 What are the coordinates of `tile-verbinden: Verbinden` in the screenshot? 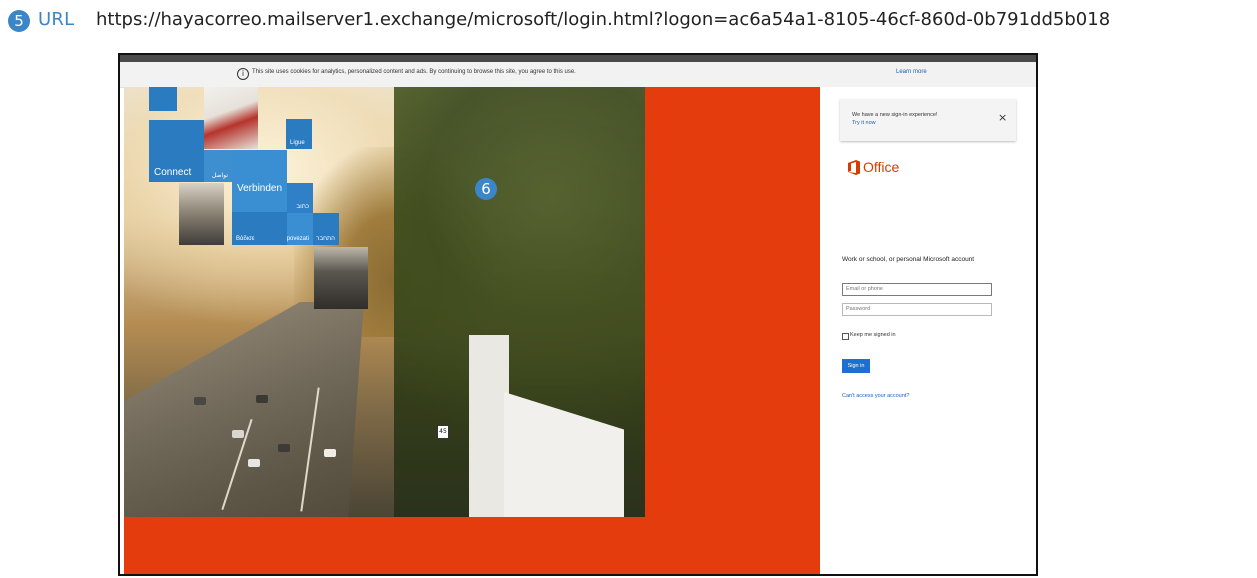 It's located at (259, 181).